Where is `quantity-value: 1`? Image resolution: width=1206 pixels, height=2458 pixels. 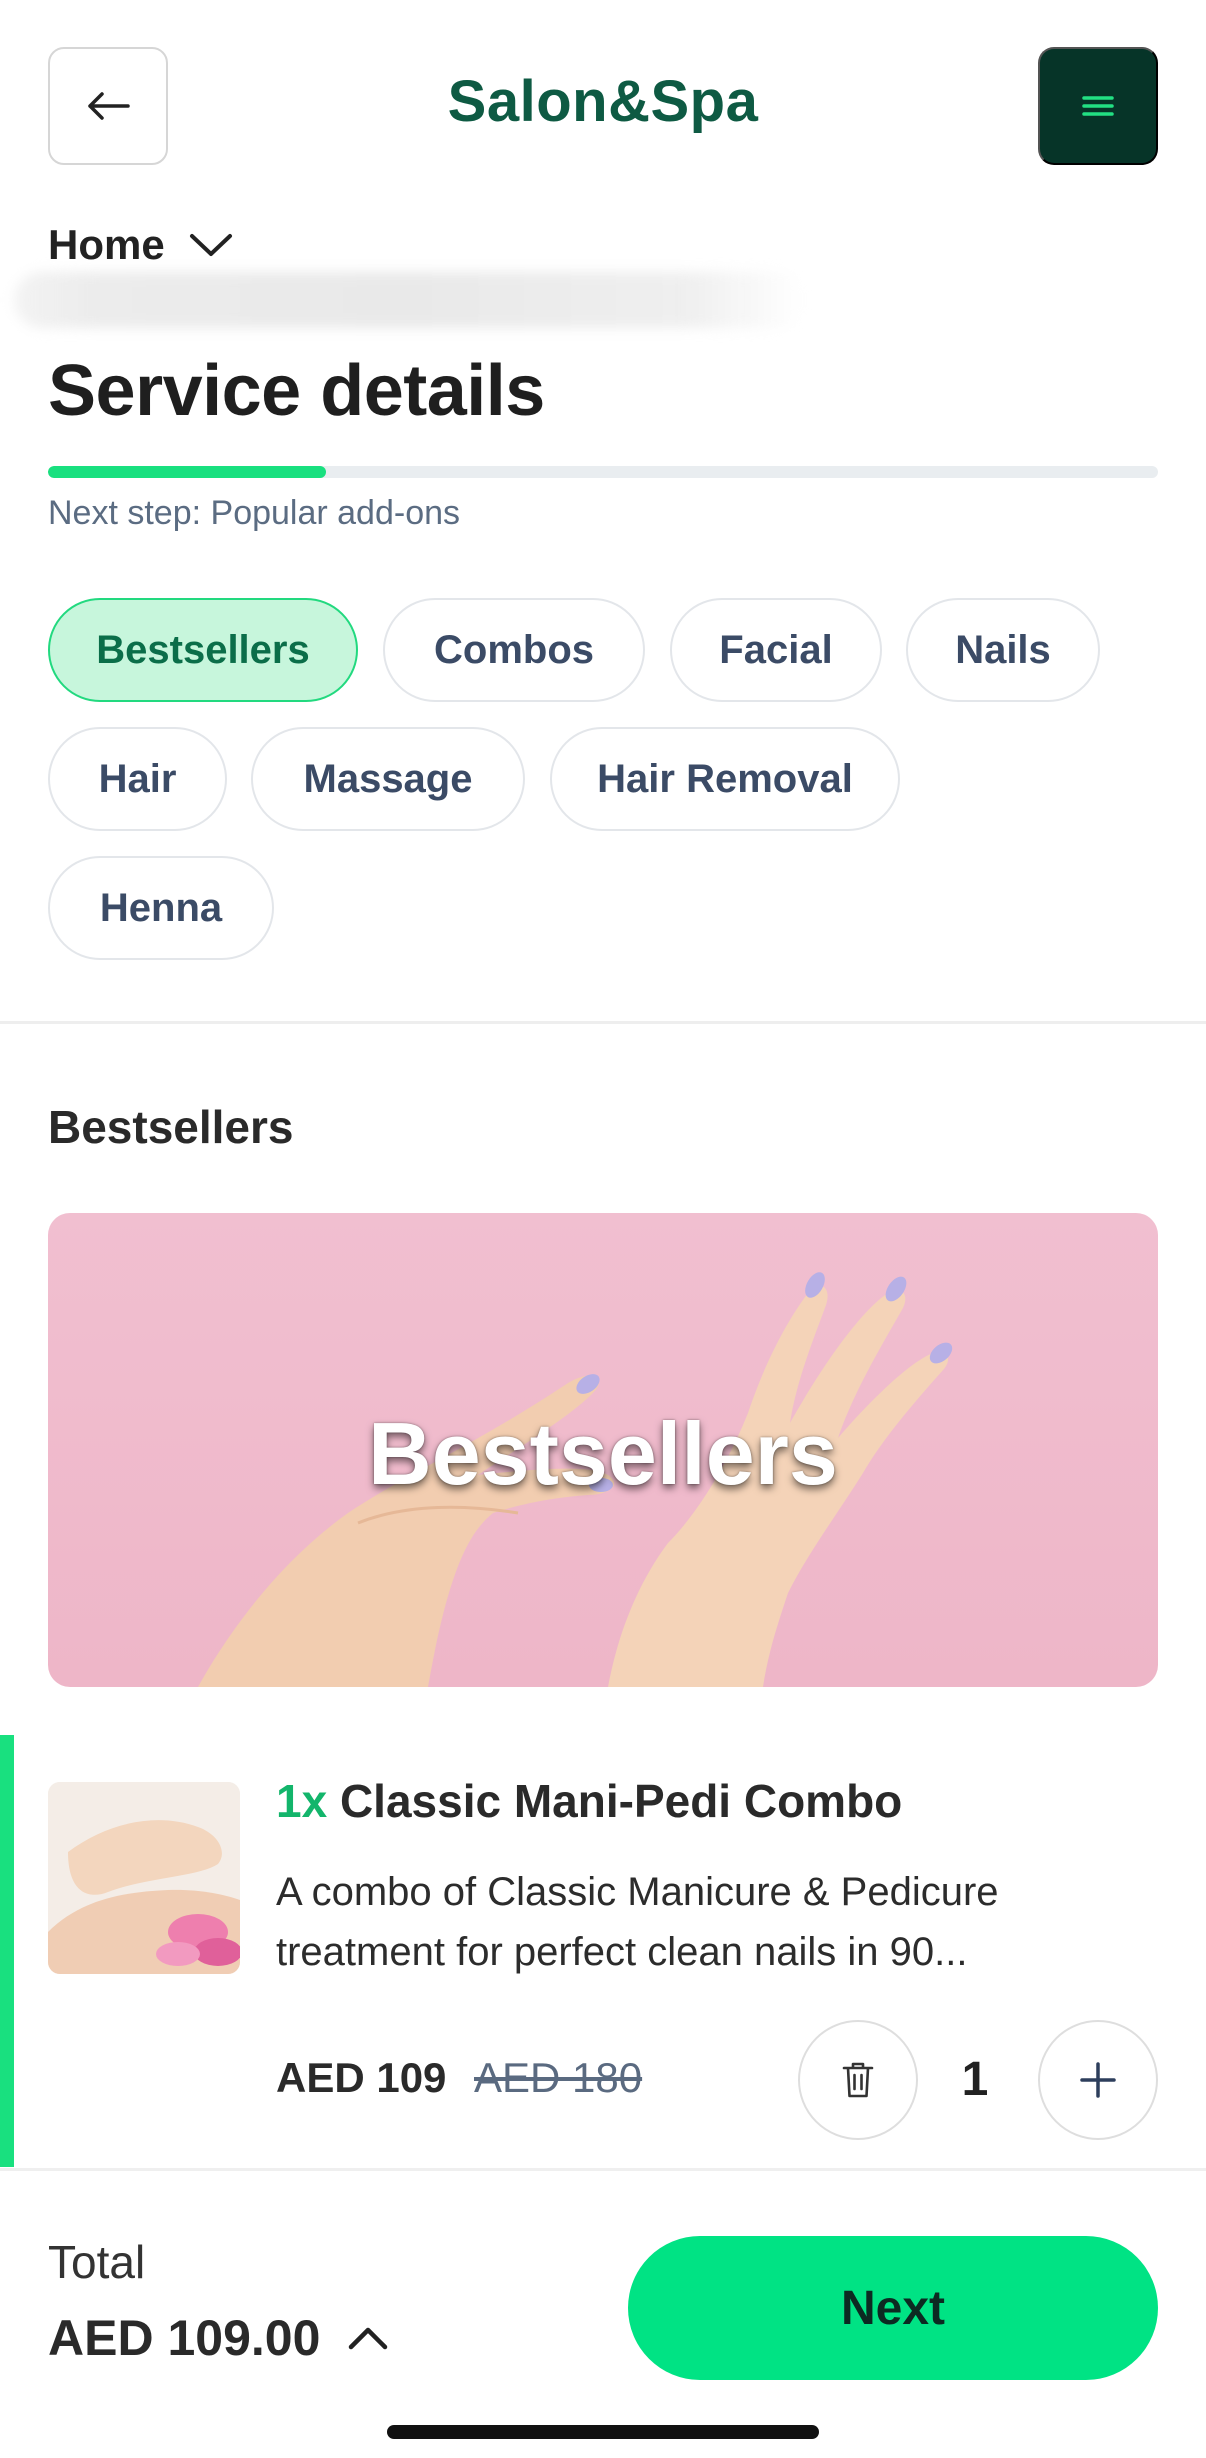 quantity-value: 1 is located at coordinates (975, 2079).